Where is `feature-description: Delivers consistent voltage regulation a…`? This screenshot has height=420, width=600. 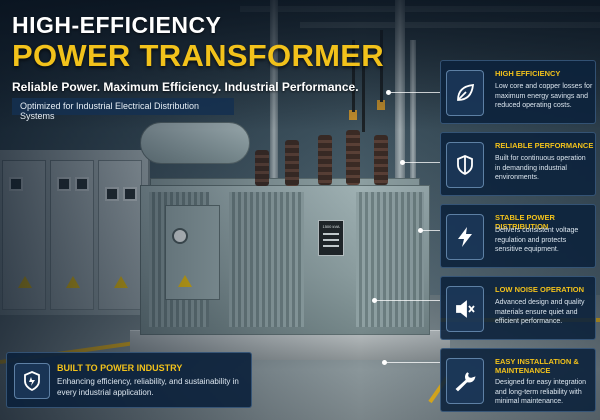 feature-description: Delivers consistent voltage regulation a… is located at coordinates (537, 240).